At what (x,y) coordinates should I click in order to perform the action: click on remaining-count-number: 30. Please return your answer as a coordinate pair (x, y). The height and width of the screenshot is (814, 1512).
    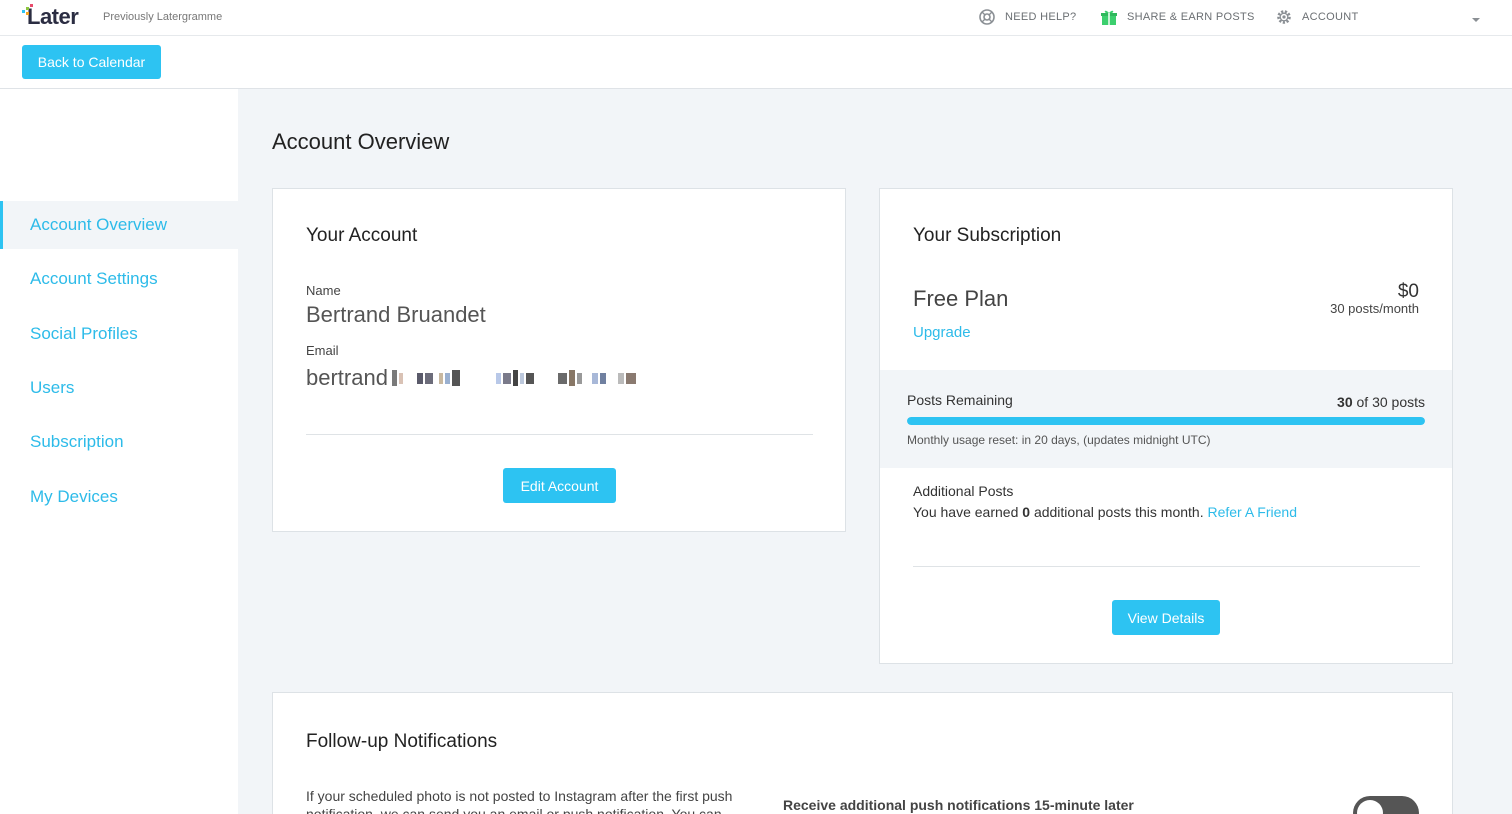
    Looking at the image, I should click on (1345, 402).